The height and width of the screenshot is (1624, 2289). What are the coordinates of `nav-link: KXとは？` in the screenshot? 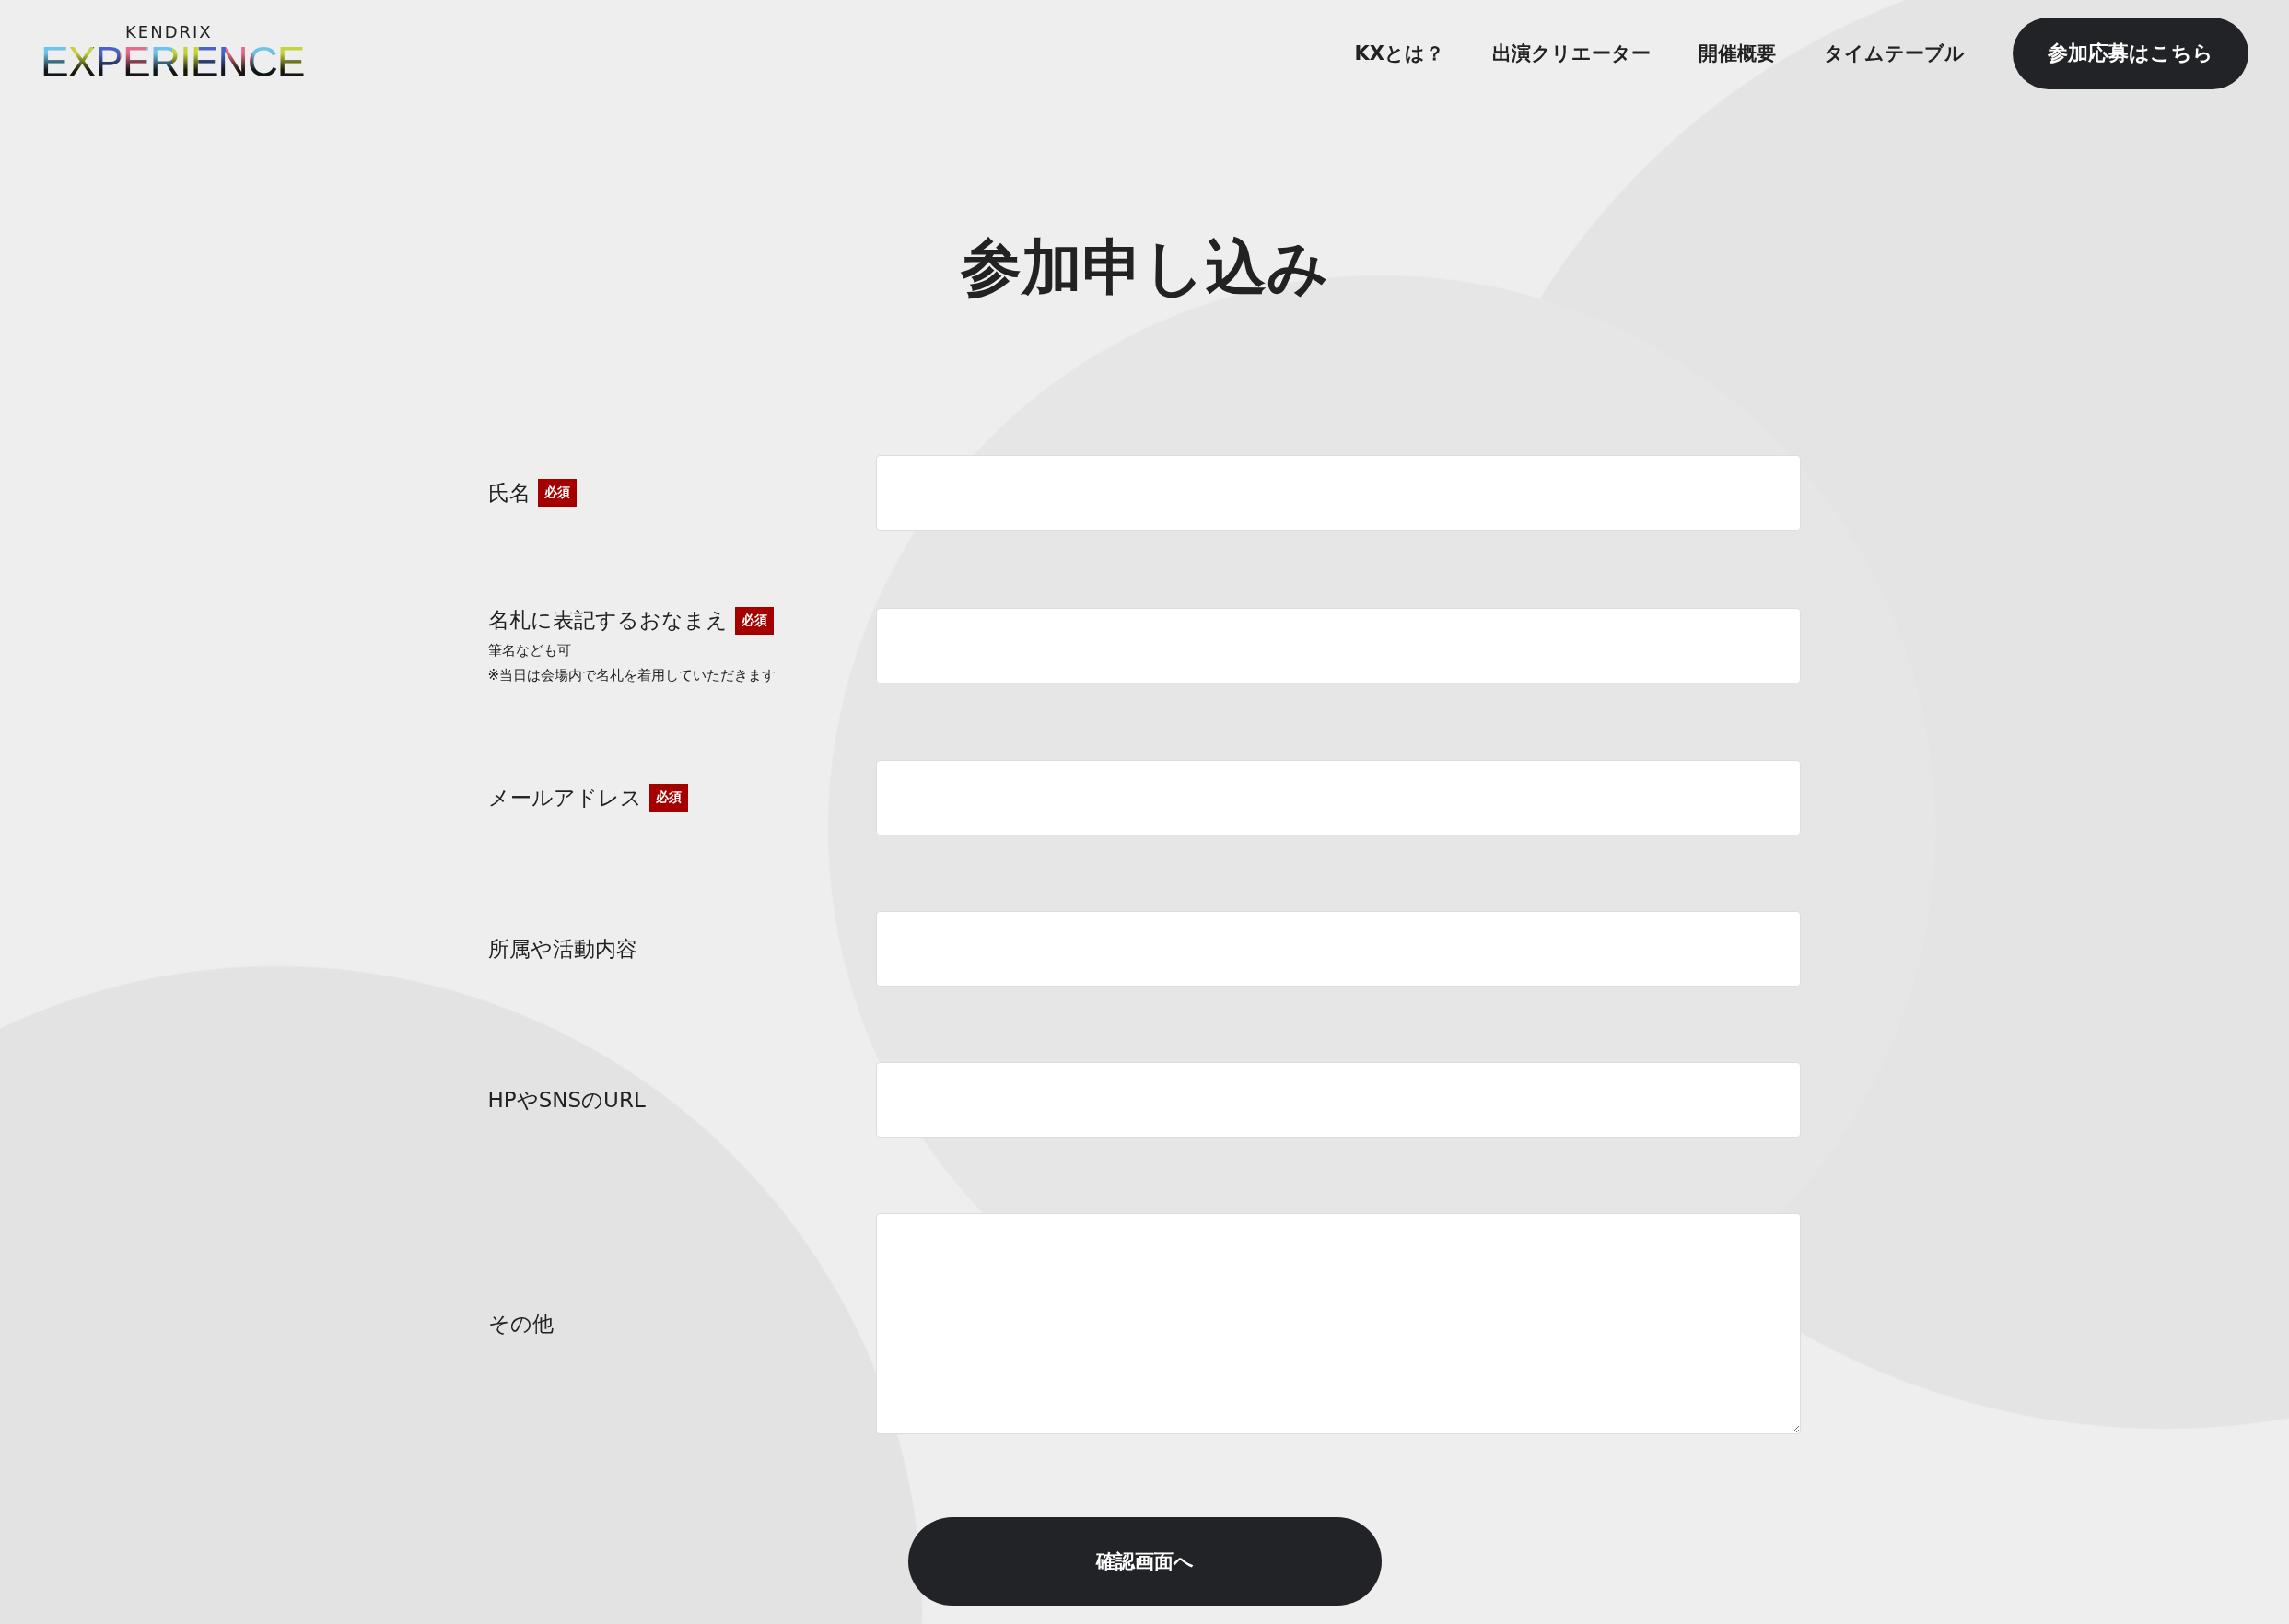 It's located at (1399, 54).